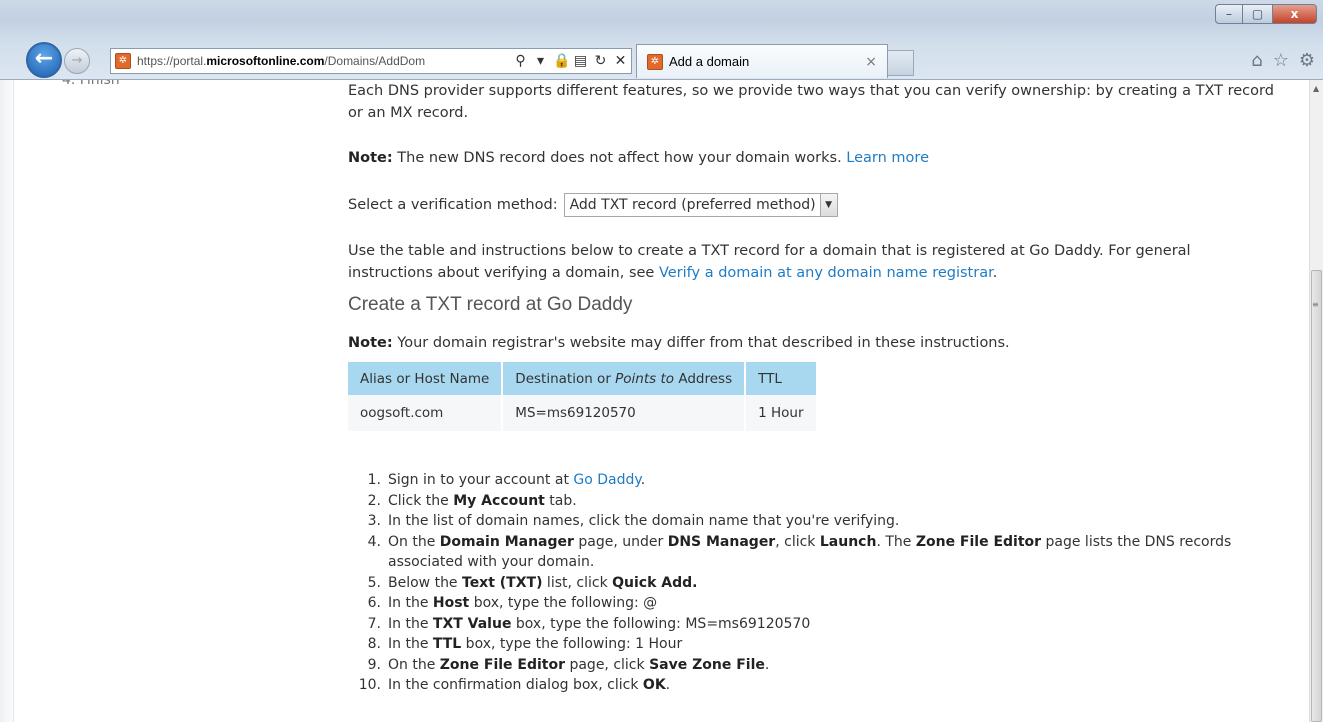 This screenshot has width=1323, height=722. What do you see at coordinates (374, 664) in the screenshot?
I see `step-number: 9.` at bounding box center [374, 664].